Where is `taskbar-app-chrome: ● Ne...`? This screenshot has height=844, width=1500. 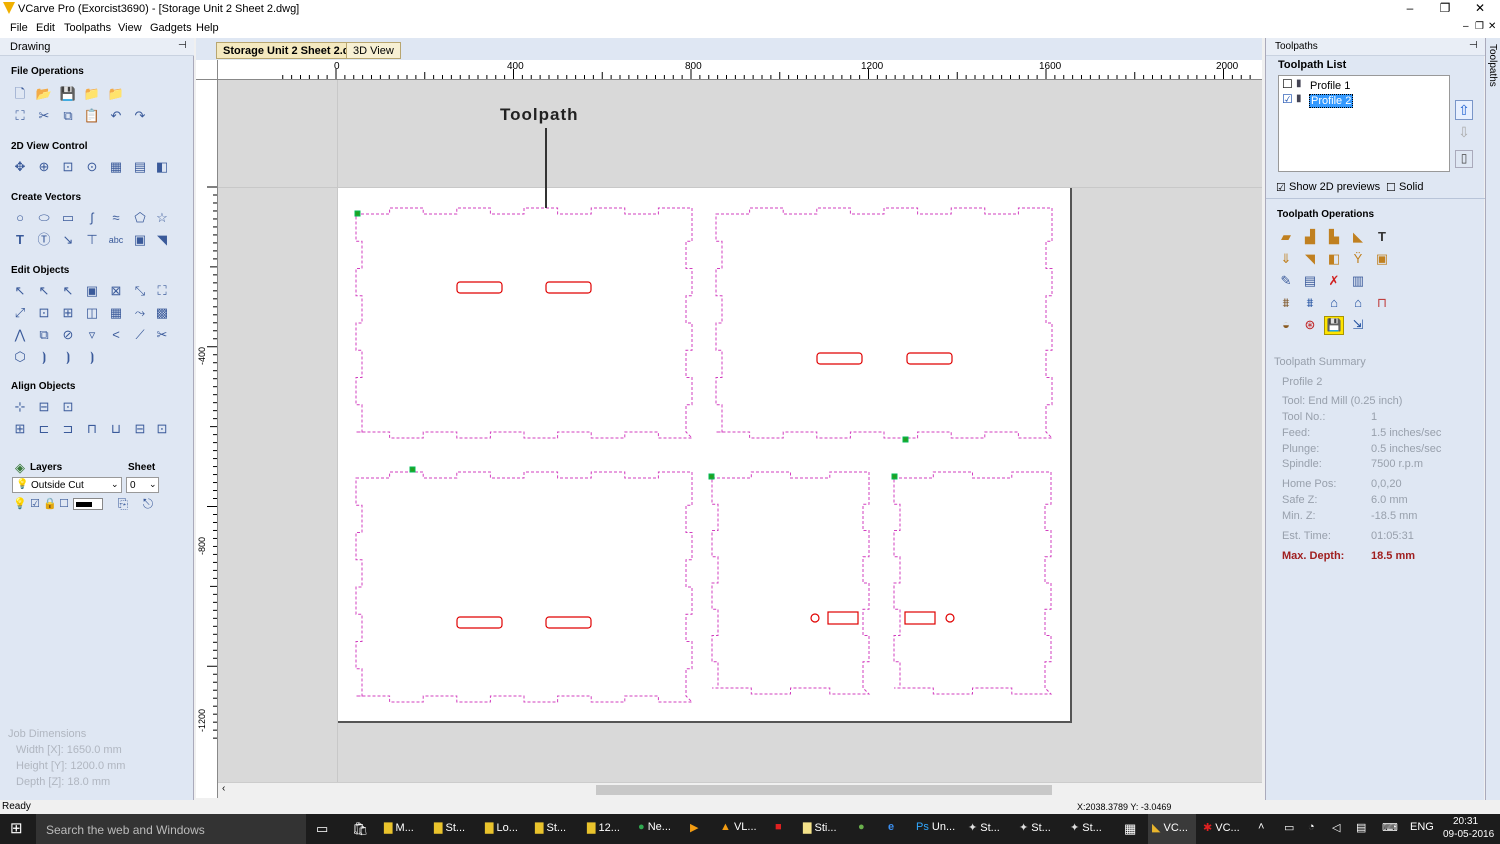
taskbar-app-chrome: ● Ne... is located at coordinates (654, 827).